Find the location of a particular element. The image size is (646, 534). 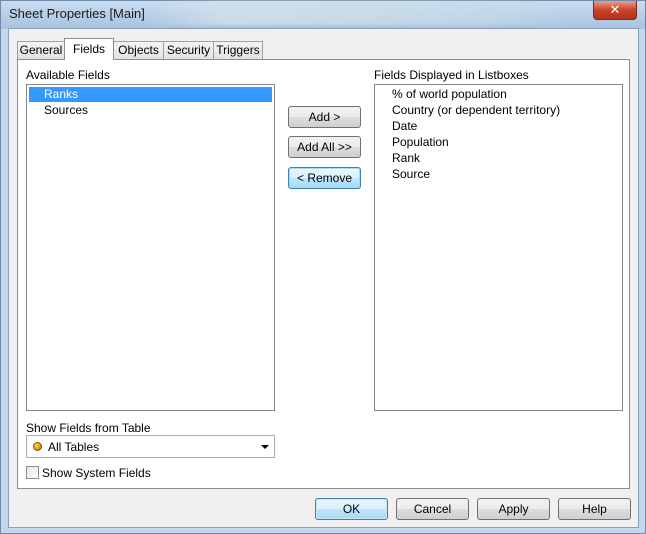

ok-button: OK is located at coordinates (351, 509).